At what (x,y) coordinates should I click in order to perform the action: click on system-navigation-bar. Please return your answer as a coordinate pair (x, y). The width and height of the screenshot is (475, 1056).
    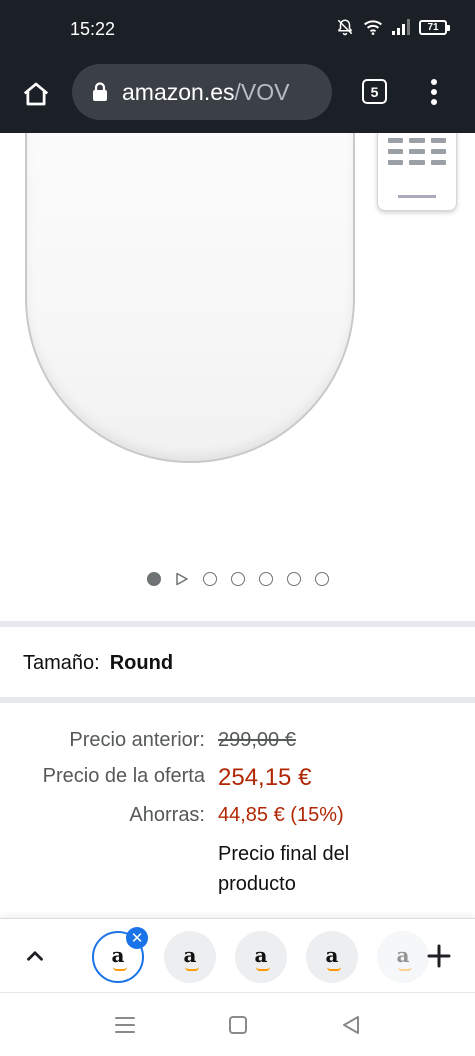
    Looking at the image, I should click on (237, 1024).